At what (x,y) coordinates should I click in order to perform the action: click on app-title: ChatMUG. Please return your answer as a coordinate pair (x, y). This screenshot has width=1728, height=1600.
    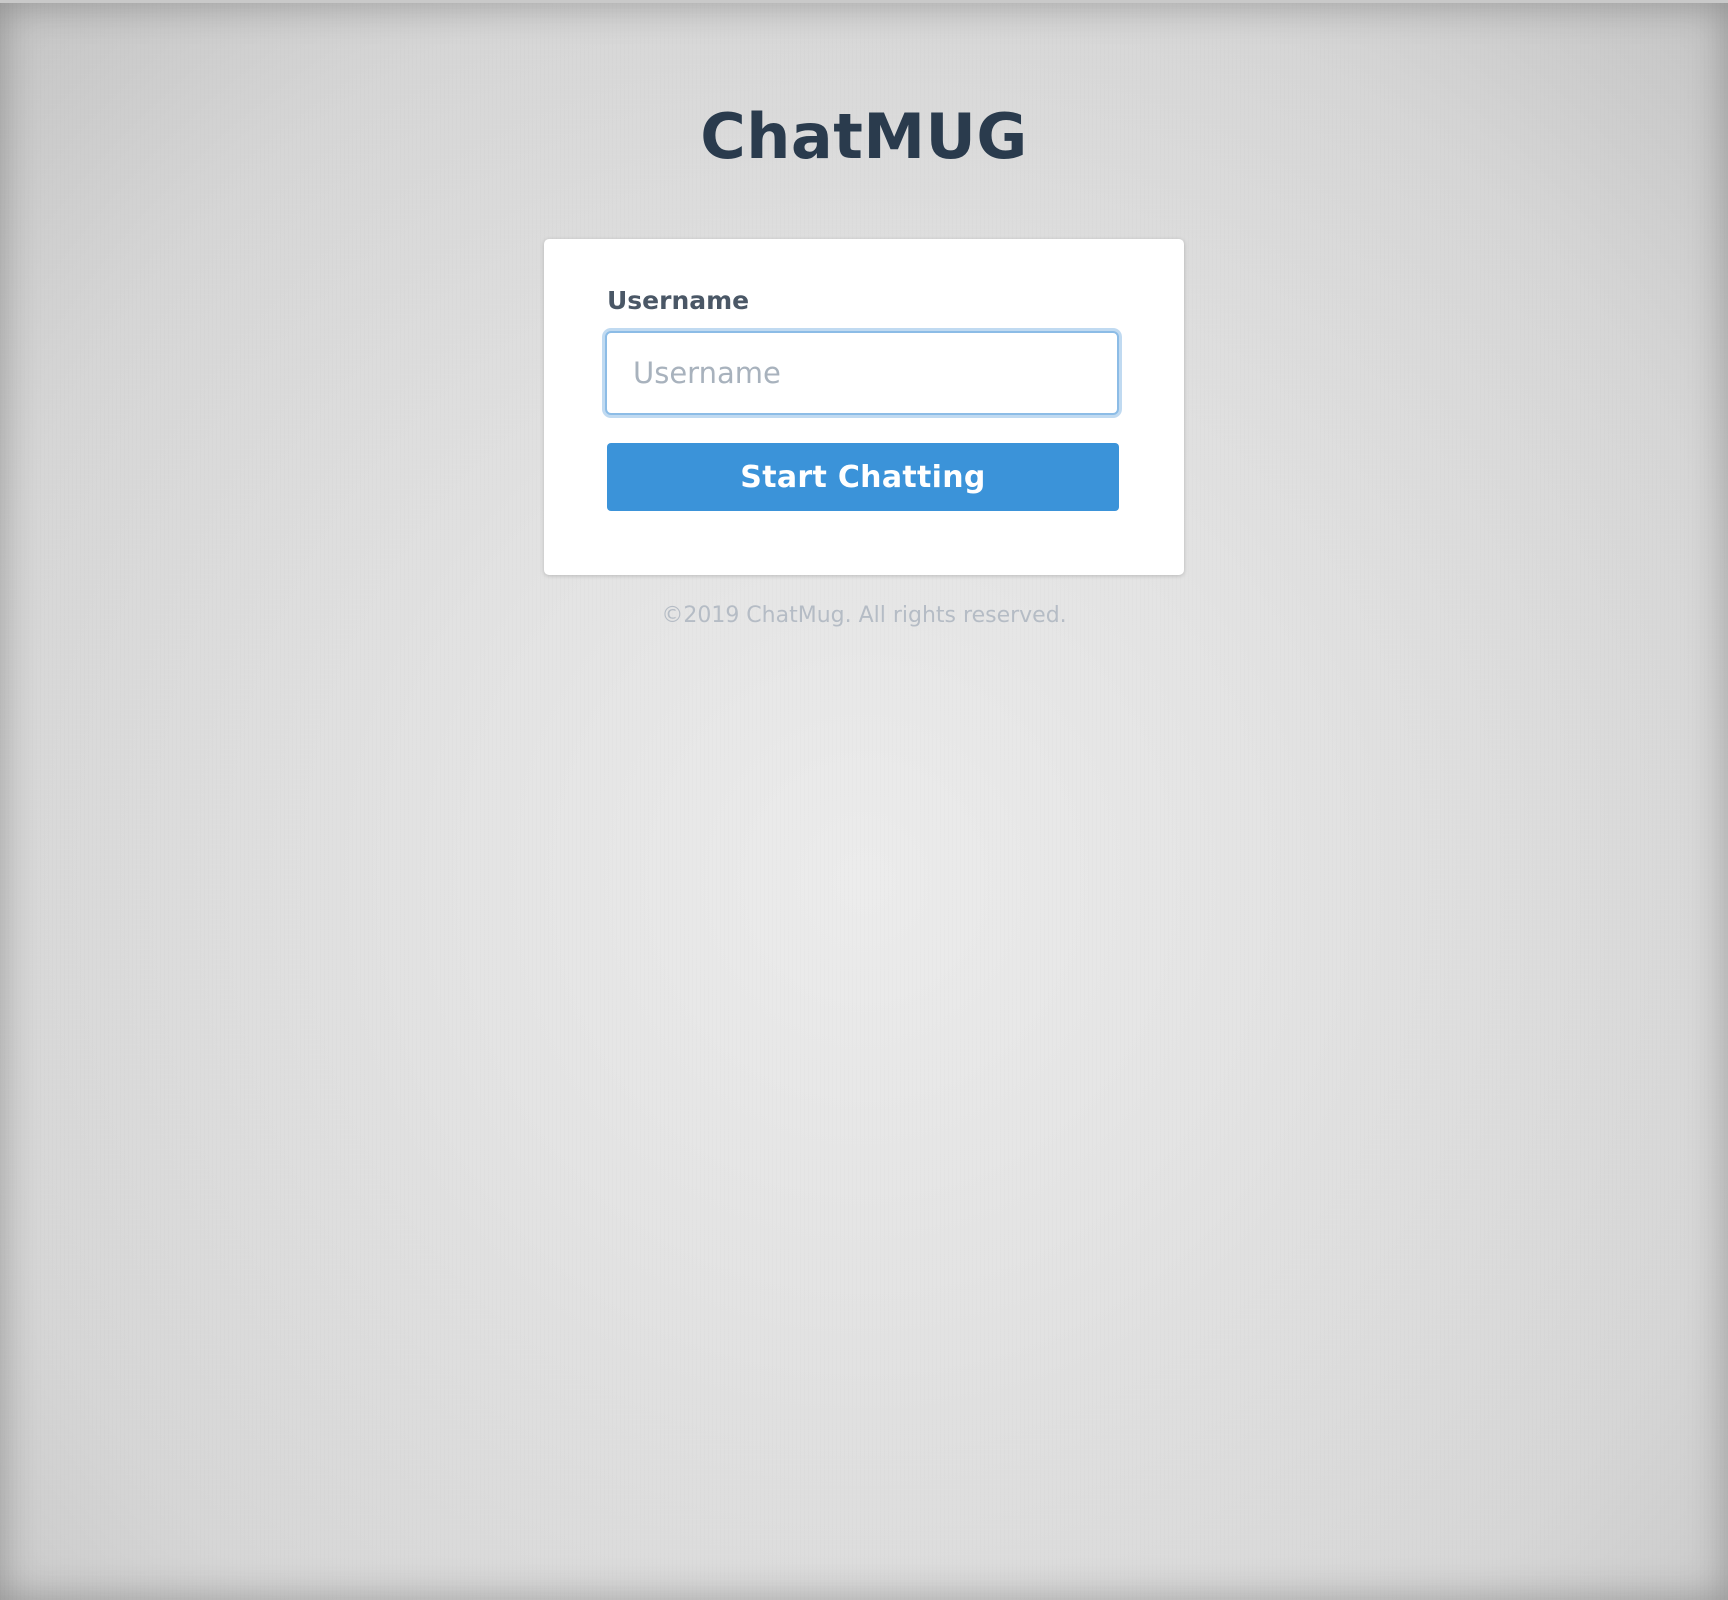
    Looking at the image, I should click on (864, 136).